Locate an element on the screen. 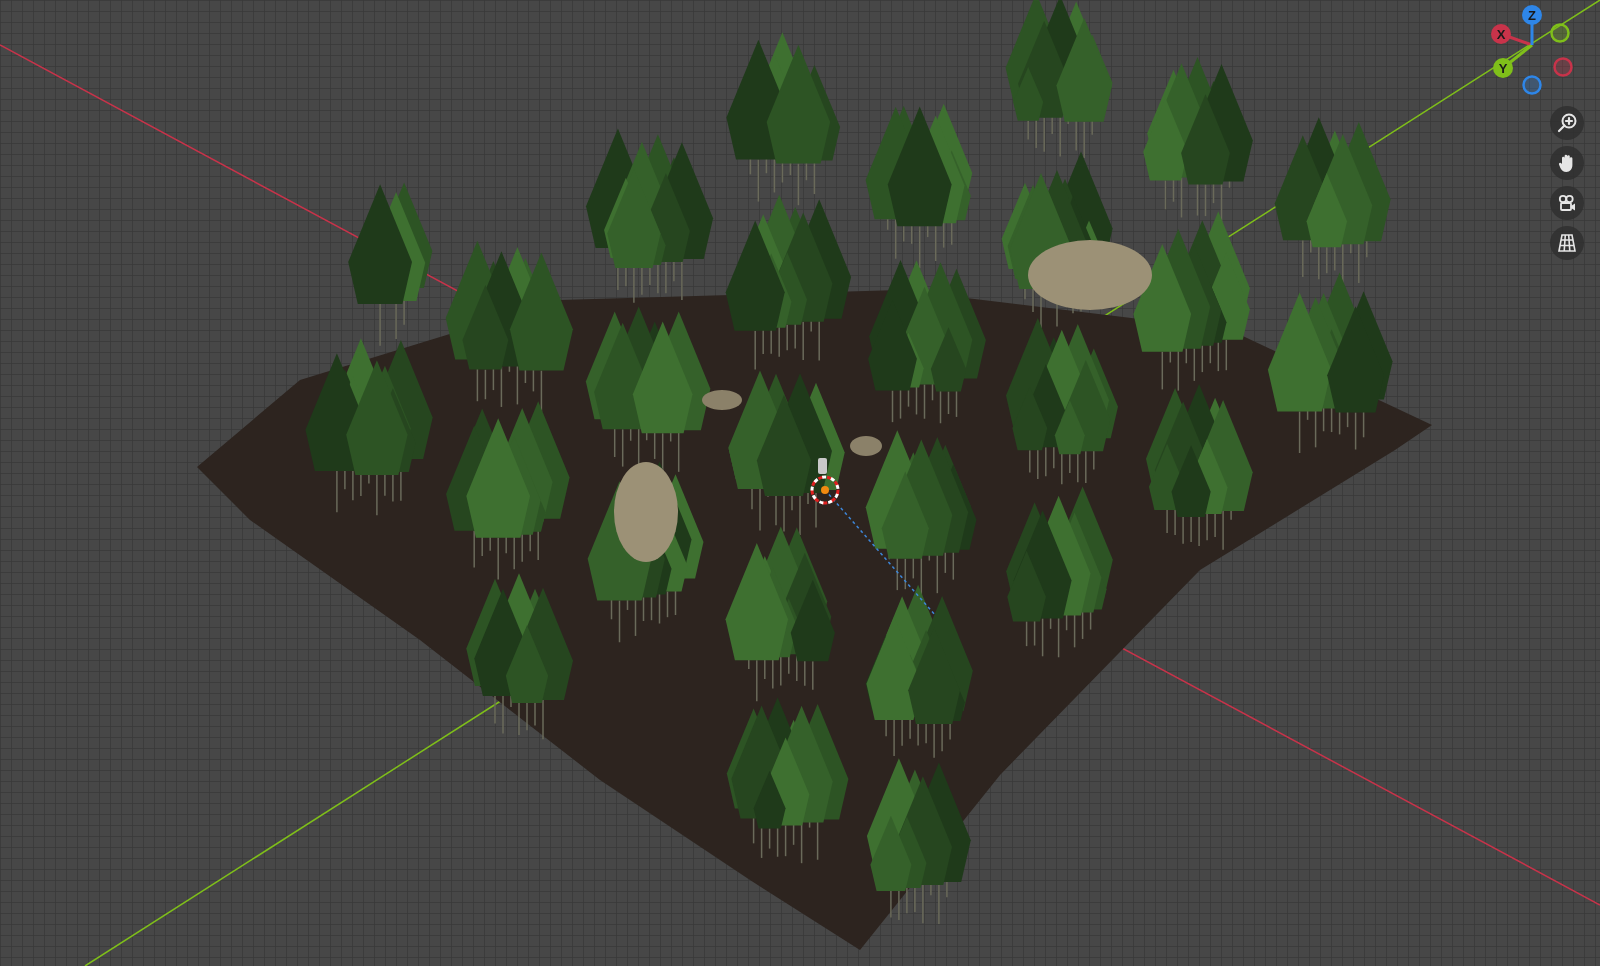 The image size is (1600, 966). grid-plane-icon is located at coordinates (1567, 243).